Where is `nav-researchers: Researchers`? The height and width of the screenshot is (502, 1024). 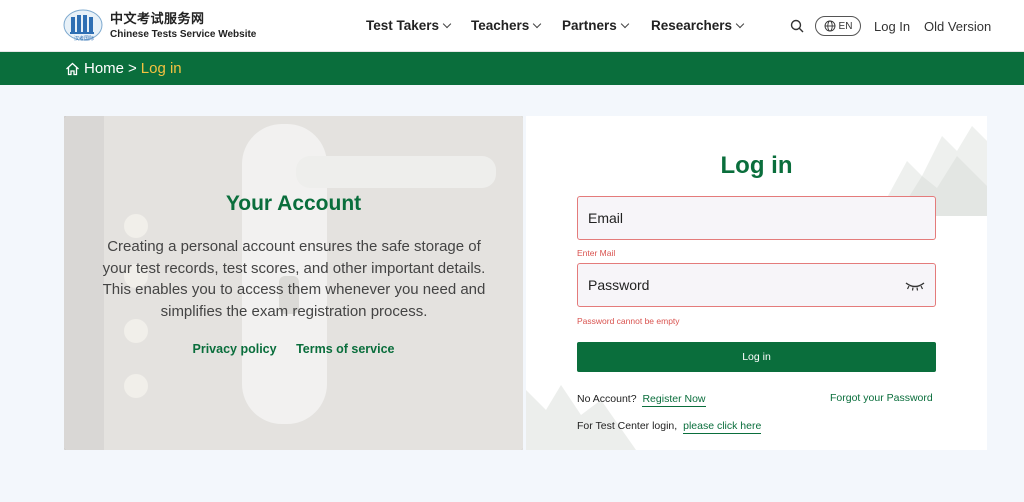 nav-researchers: Researchers is located at coordinates (698, 25).